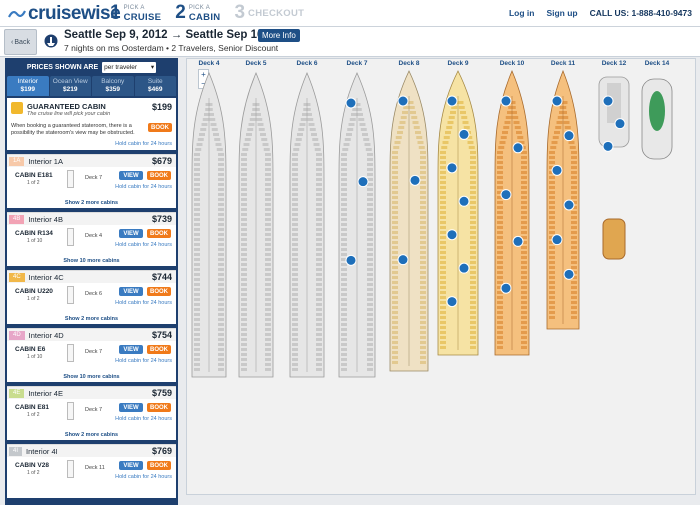  Describe the element at coordinates (32, 407) in the screenshot. I see `cabin-number: CABIN E81` at that location.